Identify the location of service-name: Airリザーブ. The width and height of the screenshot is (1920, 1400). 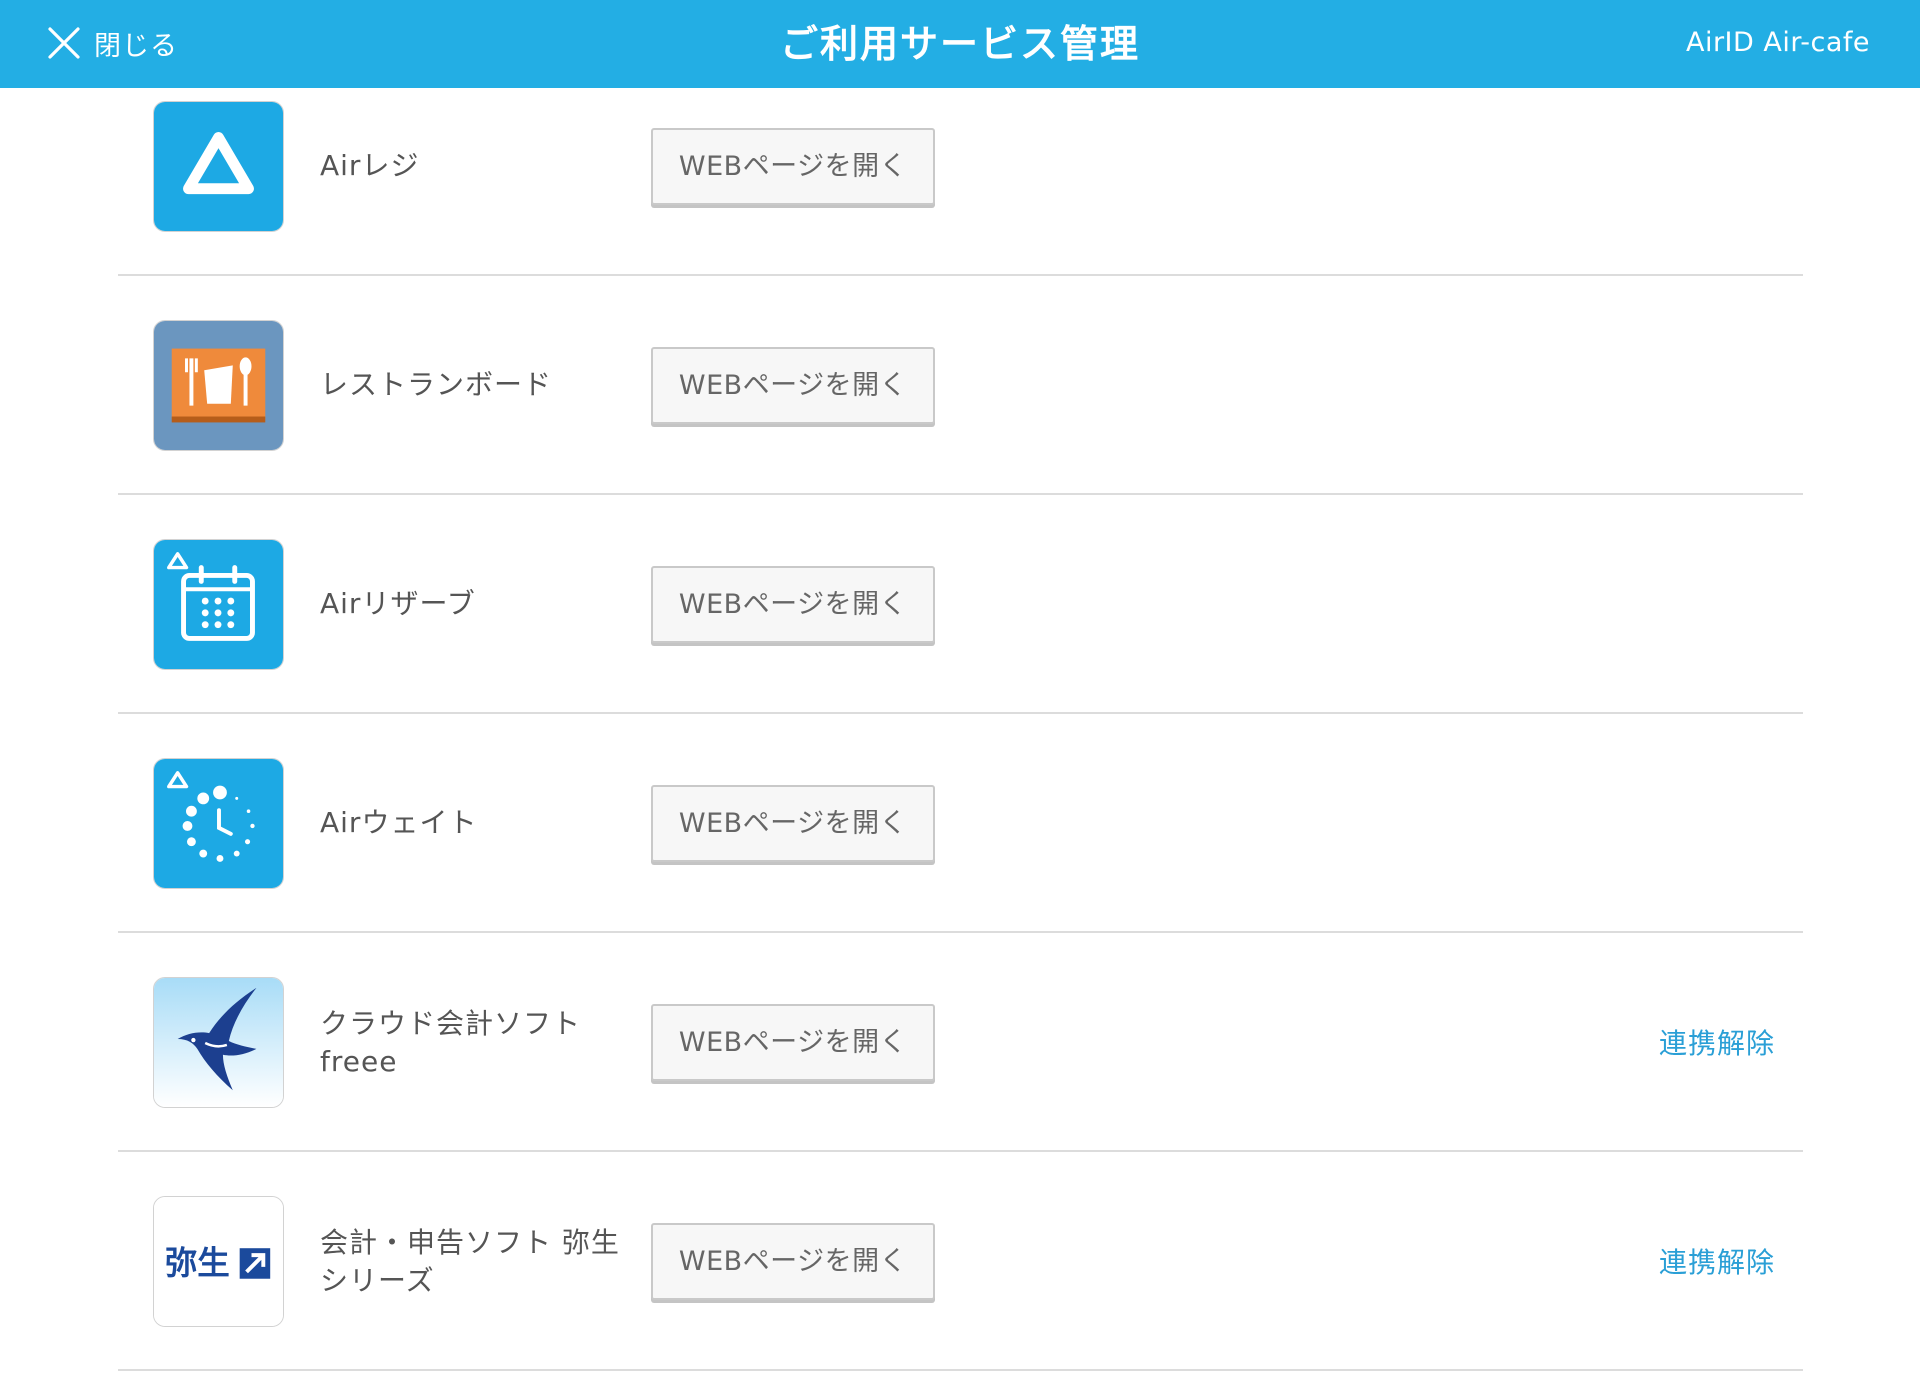
(398, 603).